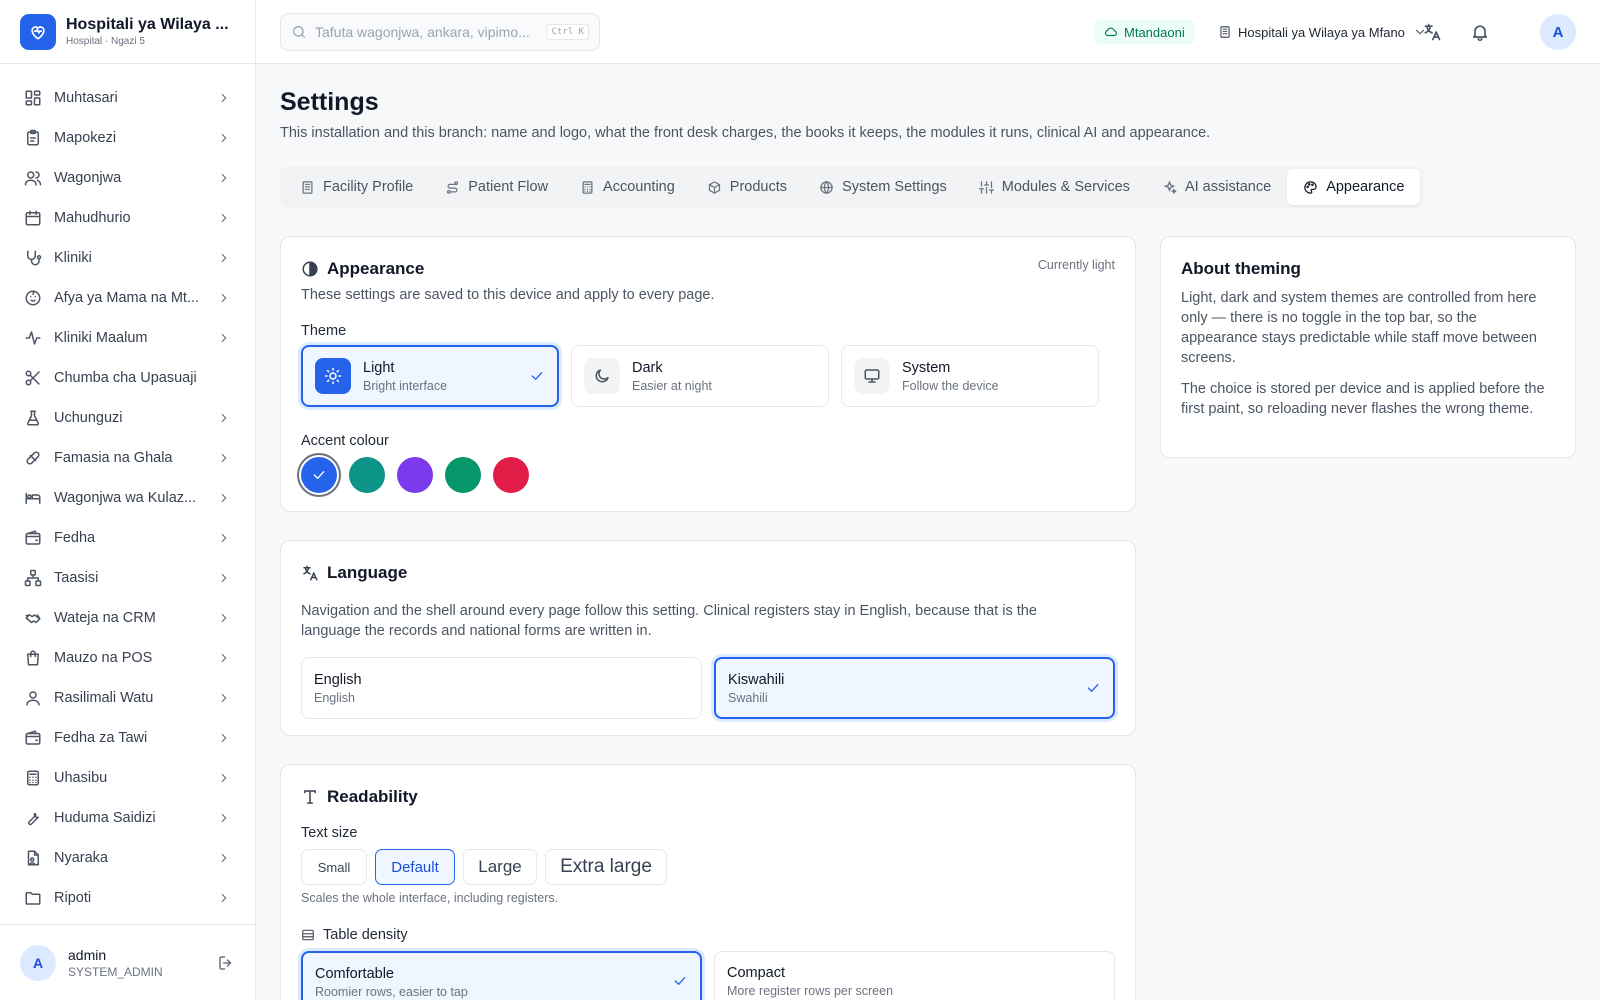 The width and height of the screenshot is (1600, 1000). What do you see at coordinates (127, 658) in the screenshot?
I see `sidebar-item-14: Mauzo na POS` at bounding box center [127, 658].